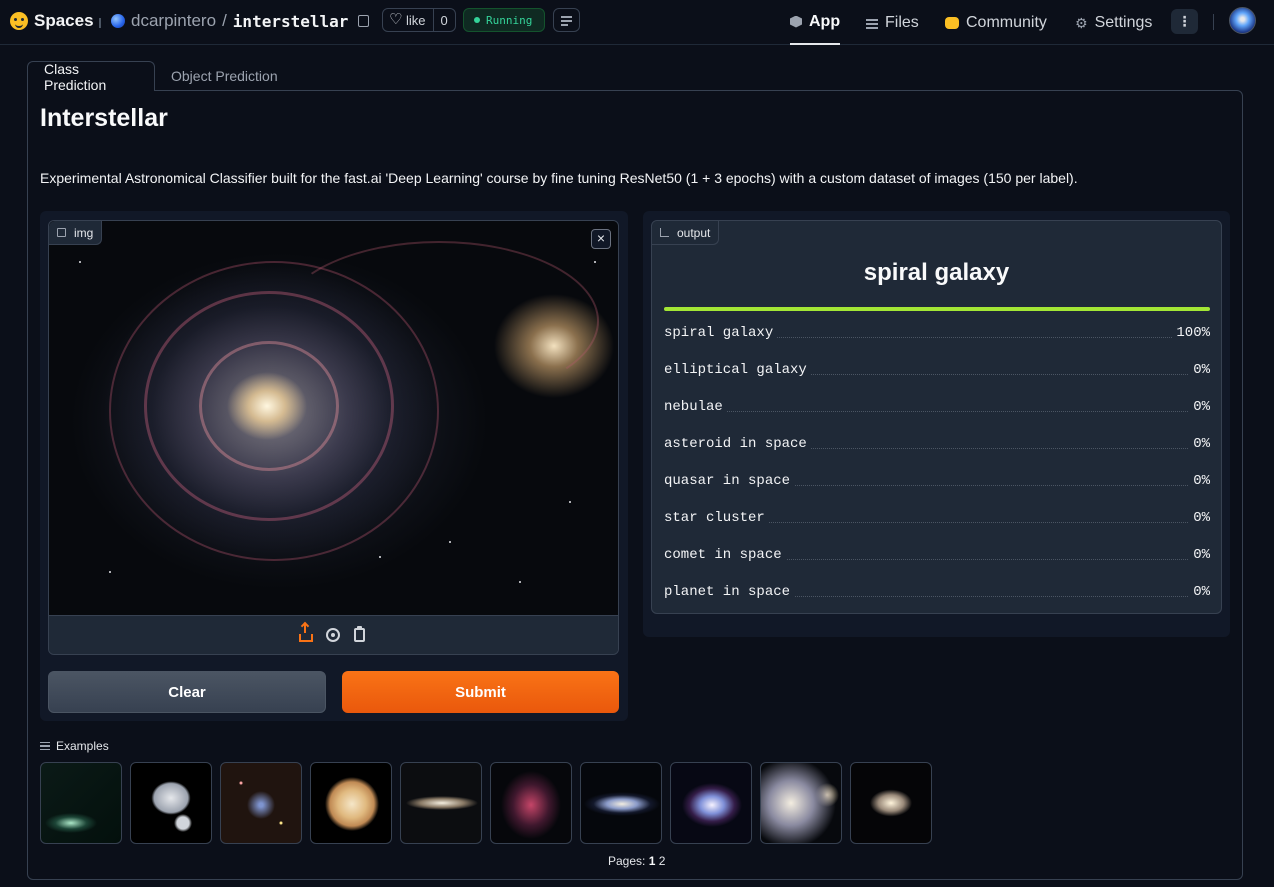 This screenshot has height=887, width=1274. I want to click on confidence-row: comet in space 0%, so click(937, 559).